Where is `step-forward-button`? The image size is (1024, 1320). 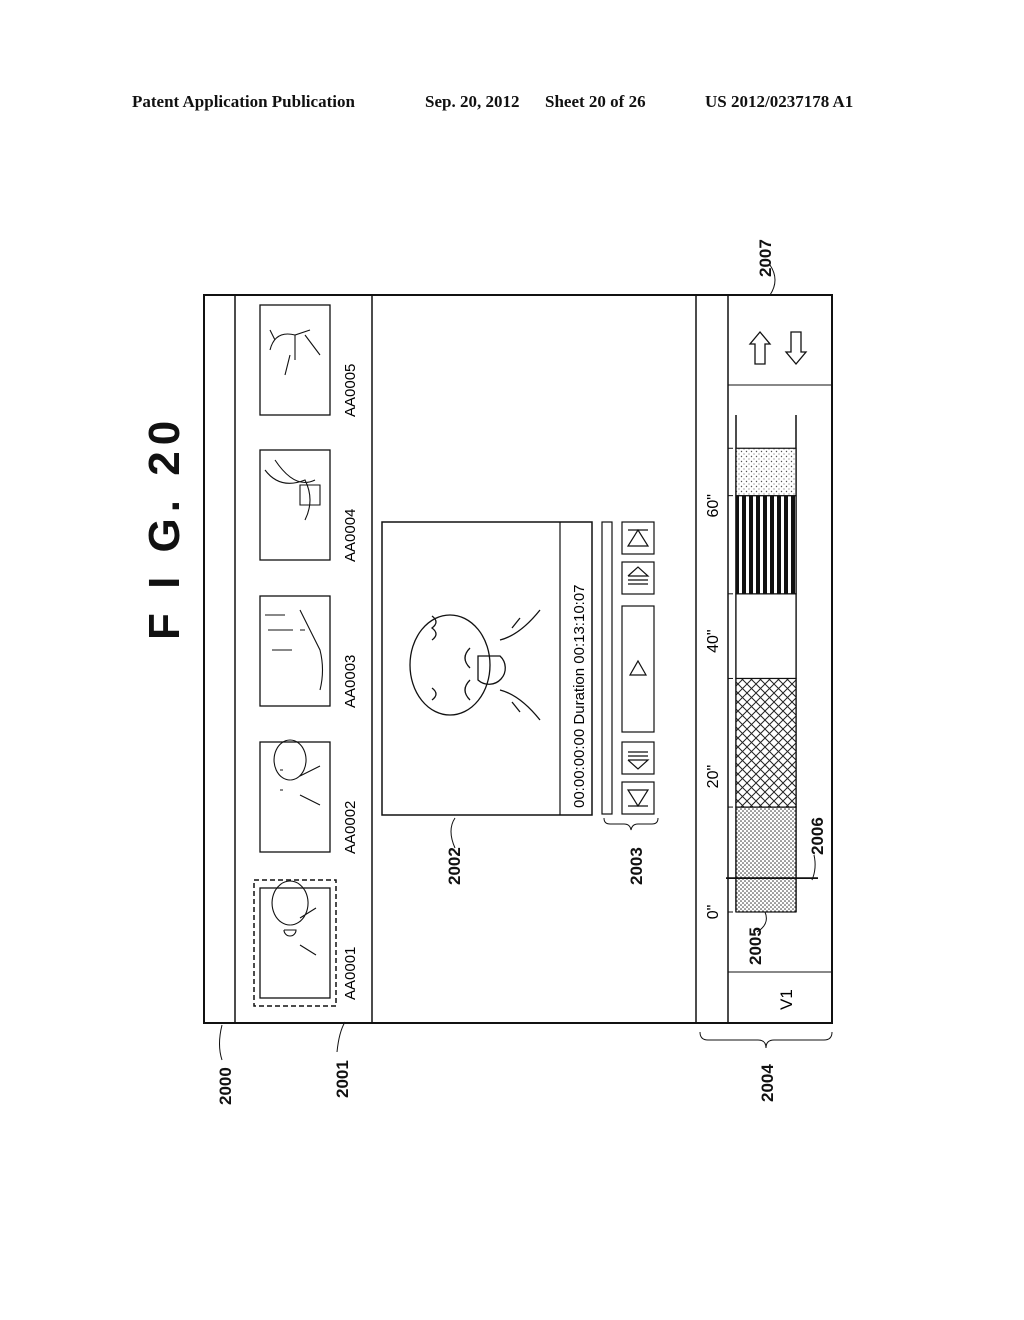
step-forward-button is located at coordinates (638, 578).